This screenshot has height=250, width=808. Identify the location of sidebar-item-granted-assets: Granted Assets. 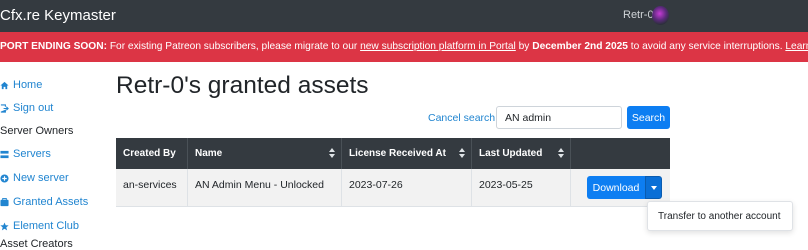
(44, 202).